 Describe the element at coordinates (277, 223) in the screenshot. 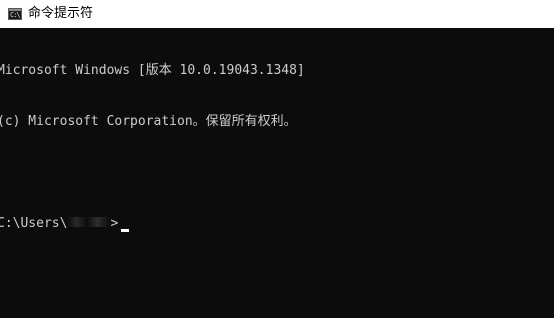

I see `command-prompt-line: C:\Users\ >` at that location.